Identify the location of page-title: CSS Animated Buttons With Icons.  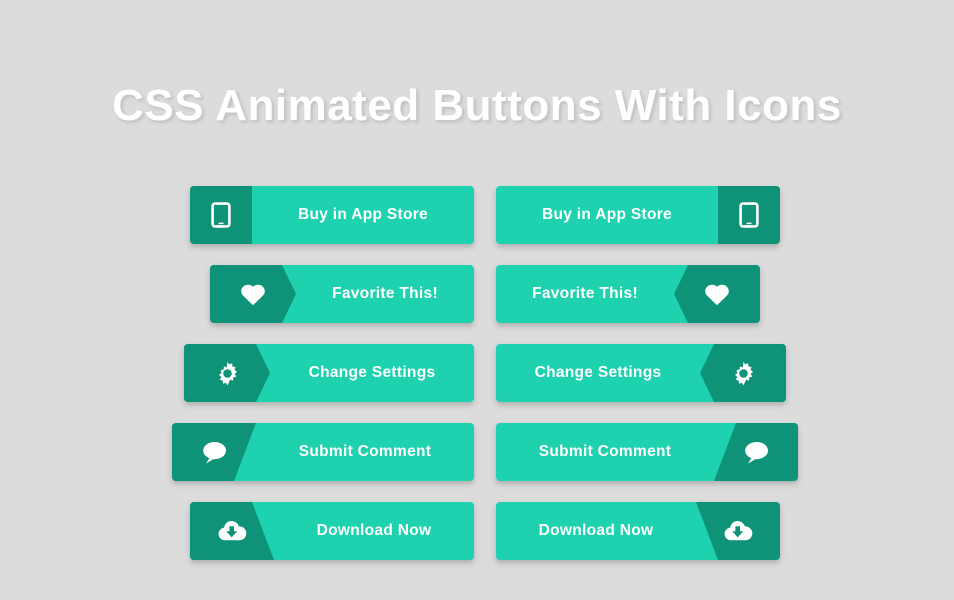
(477, 105).